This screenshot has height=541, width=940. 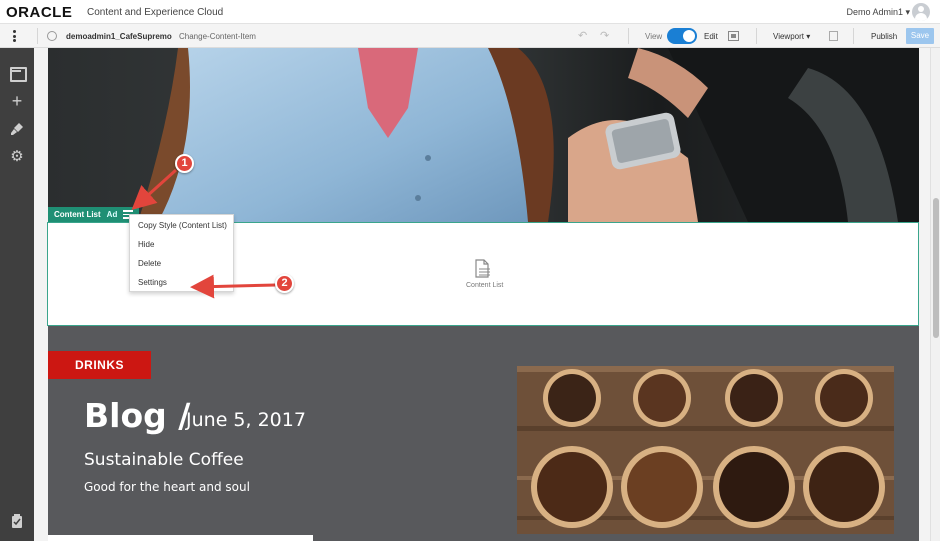 I want to click on device-icon, so click(x=833, y=36).